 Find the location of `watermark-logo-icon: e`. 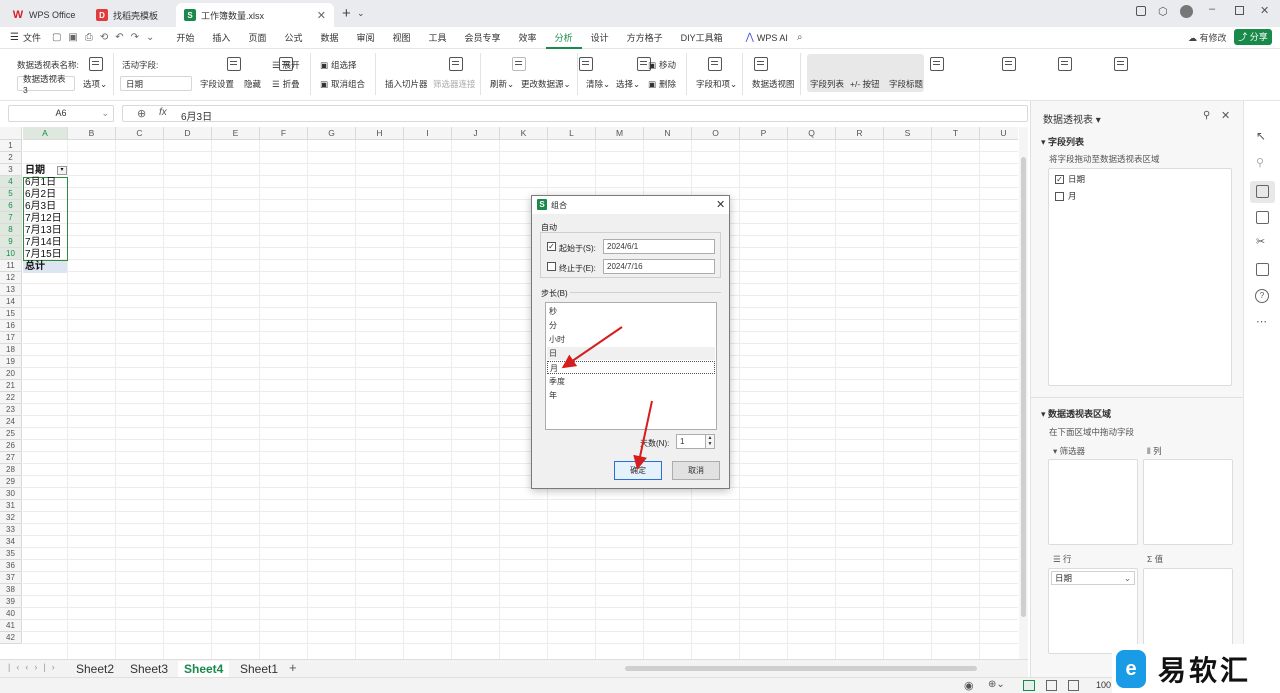

watermark-logo-icon: e is located at coordinates (1131, 668).